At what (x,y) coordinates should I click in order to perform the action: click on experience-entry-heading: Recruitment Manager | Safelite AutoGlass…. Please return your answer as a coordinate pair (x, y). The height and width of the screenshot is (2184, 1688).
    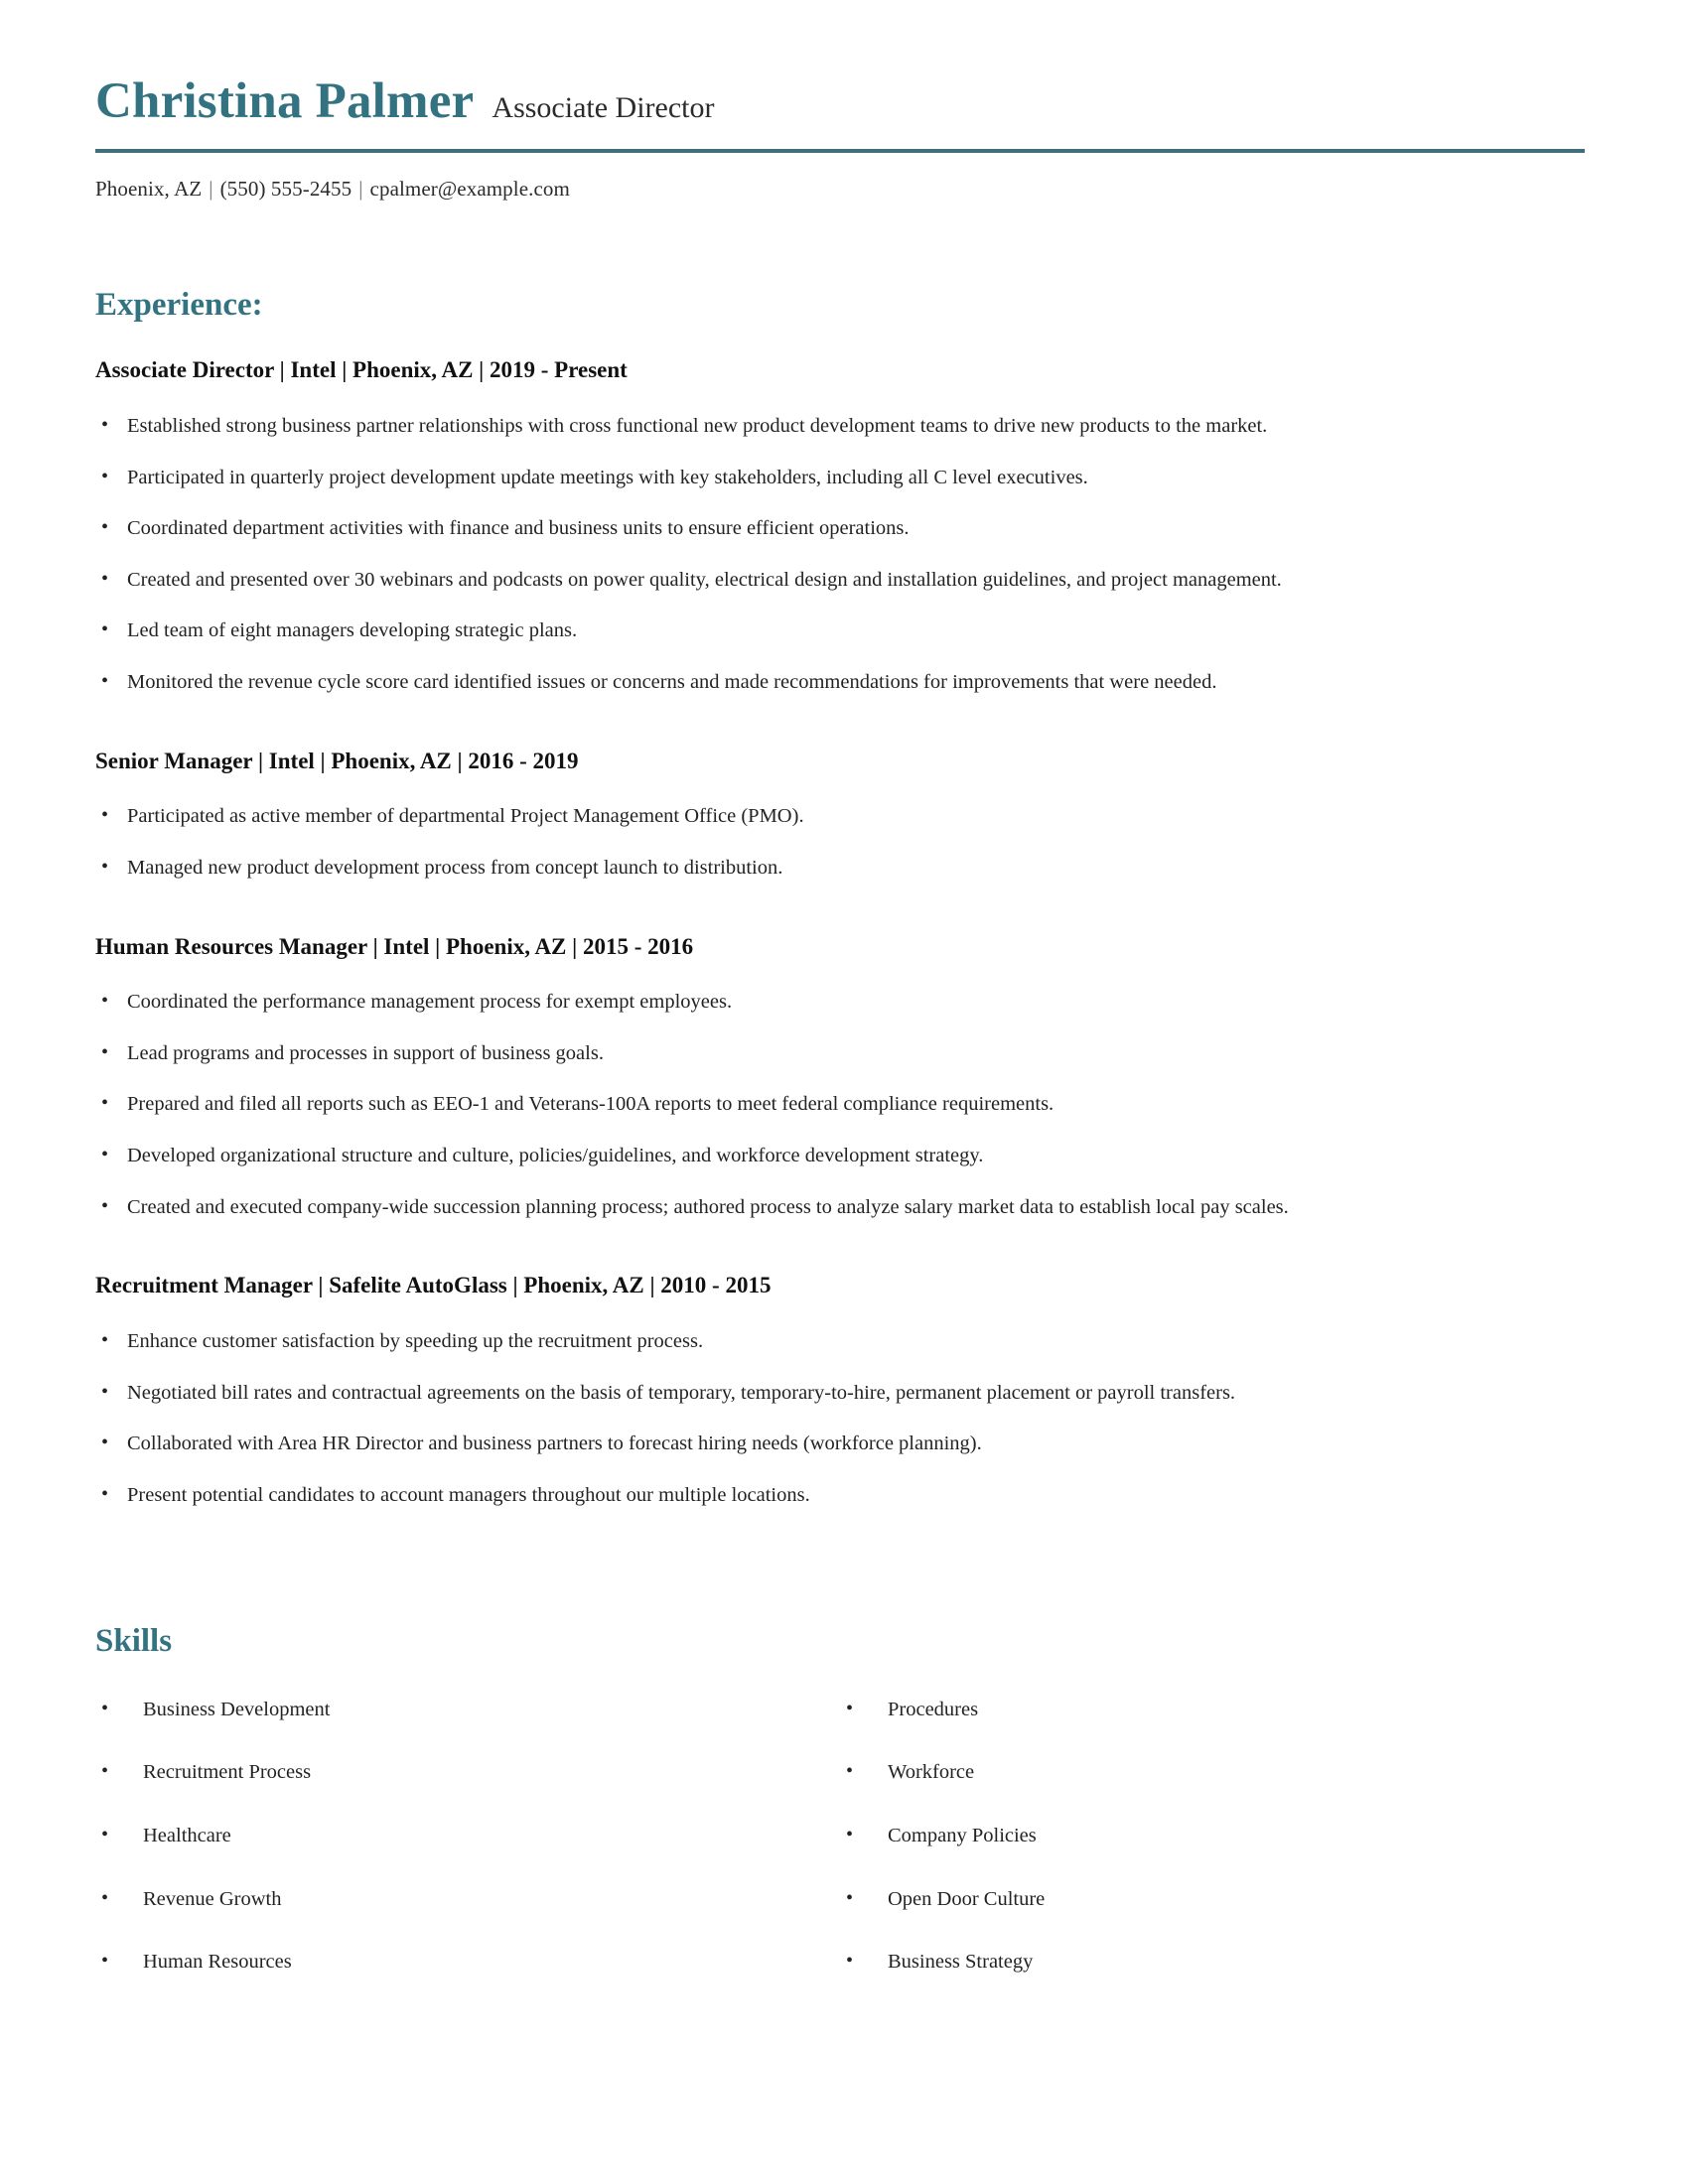
    Looking at the image, I should click on (433, 1285).